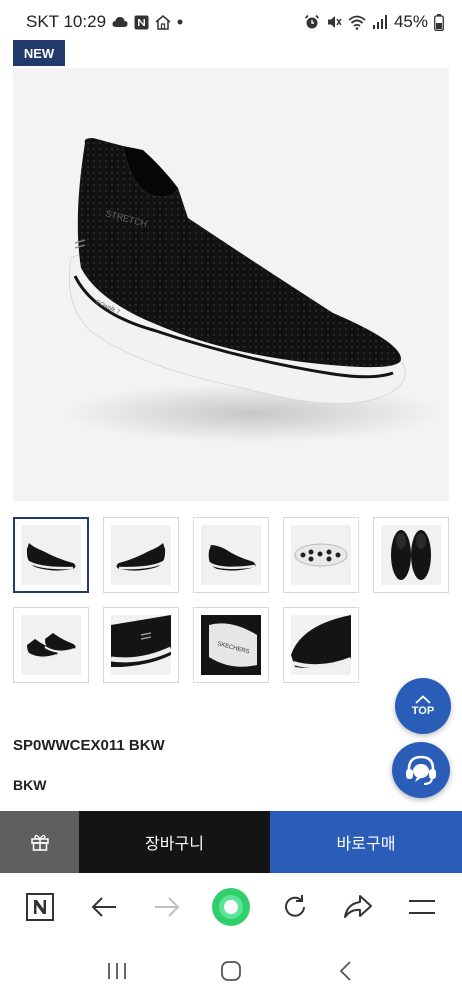 Image resolution: width=462 pixels, height=1000 pixels. What do you see at coordinates (423, 699) in the screenshot?
I see `chevron-up-icon` at bounding box center [423, 699].